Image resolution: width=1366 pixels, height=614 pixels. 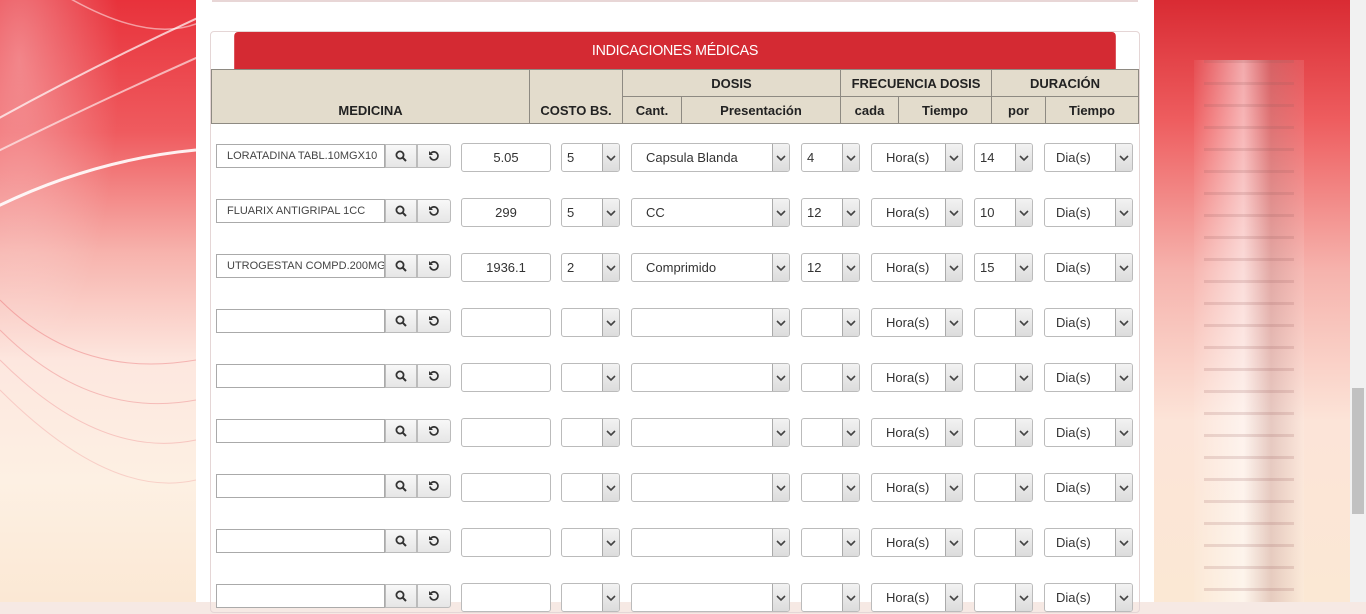 I want to click on por-select: 15, so click(x=1003, y=267).